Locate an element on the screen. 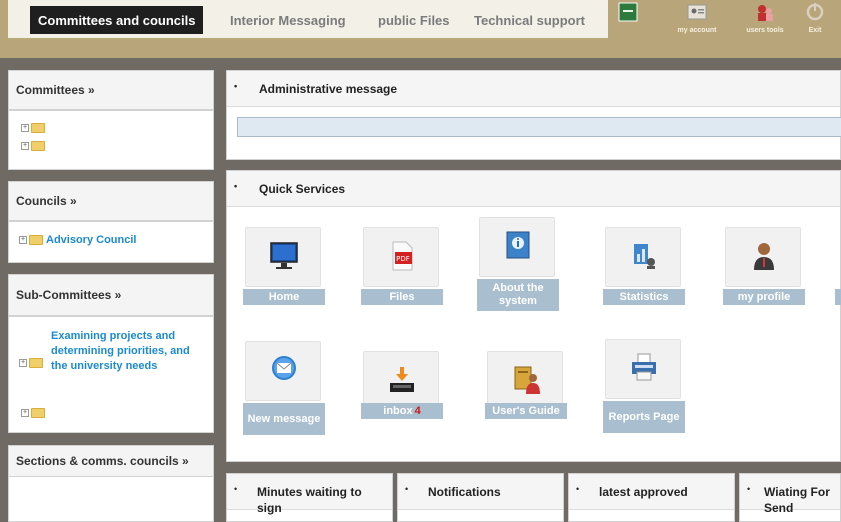  committees-header: Committees » is located at coordinates (111, 90).